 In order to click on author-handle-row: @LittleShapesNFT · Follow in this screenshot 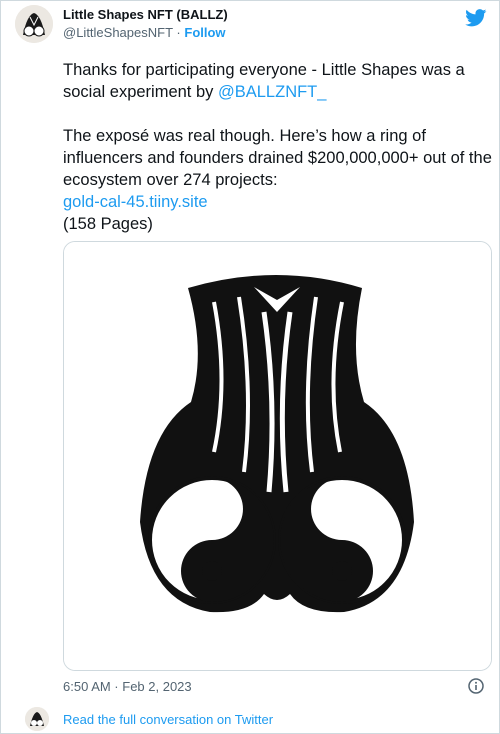, I will do `click(144, 32)`.